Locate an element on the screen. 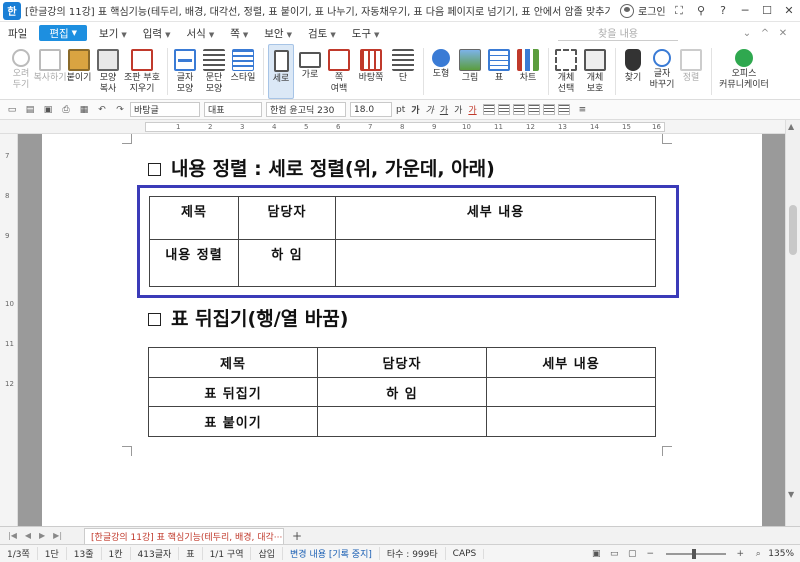  object-protect-button: 개체 보호 is located at coordinates (595, 71).